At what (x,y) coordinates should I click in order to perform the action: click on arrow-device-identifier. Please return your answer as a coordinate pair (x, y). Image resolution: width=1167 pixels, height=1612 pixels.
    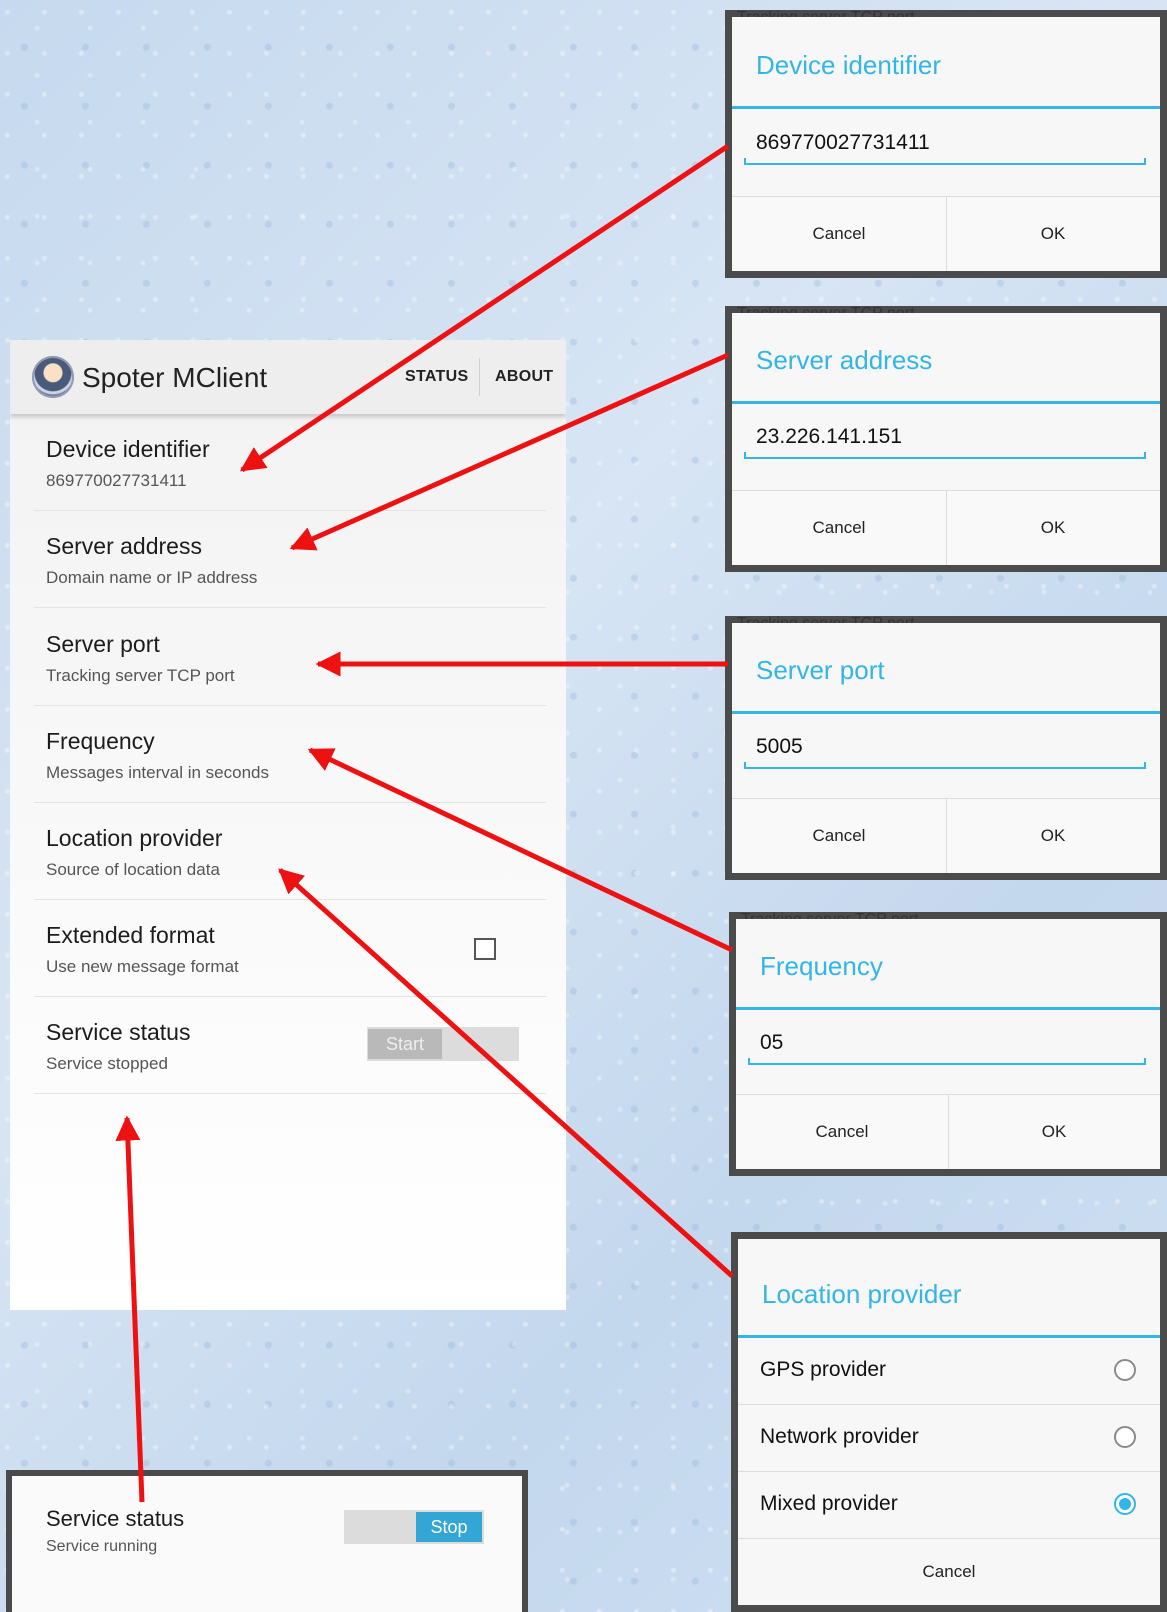
    Looking at the image, I should click on (484, 308).